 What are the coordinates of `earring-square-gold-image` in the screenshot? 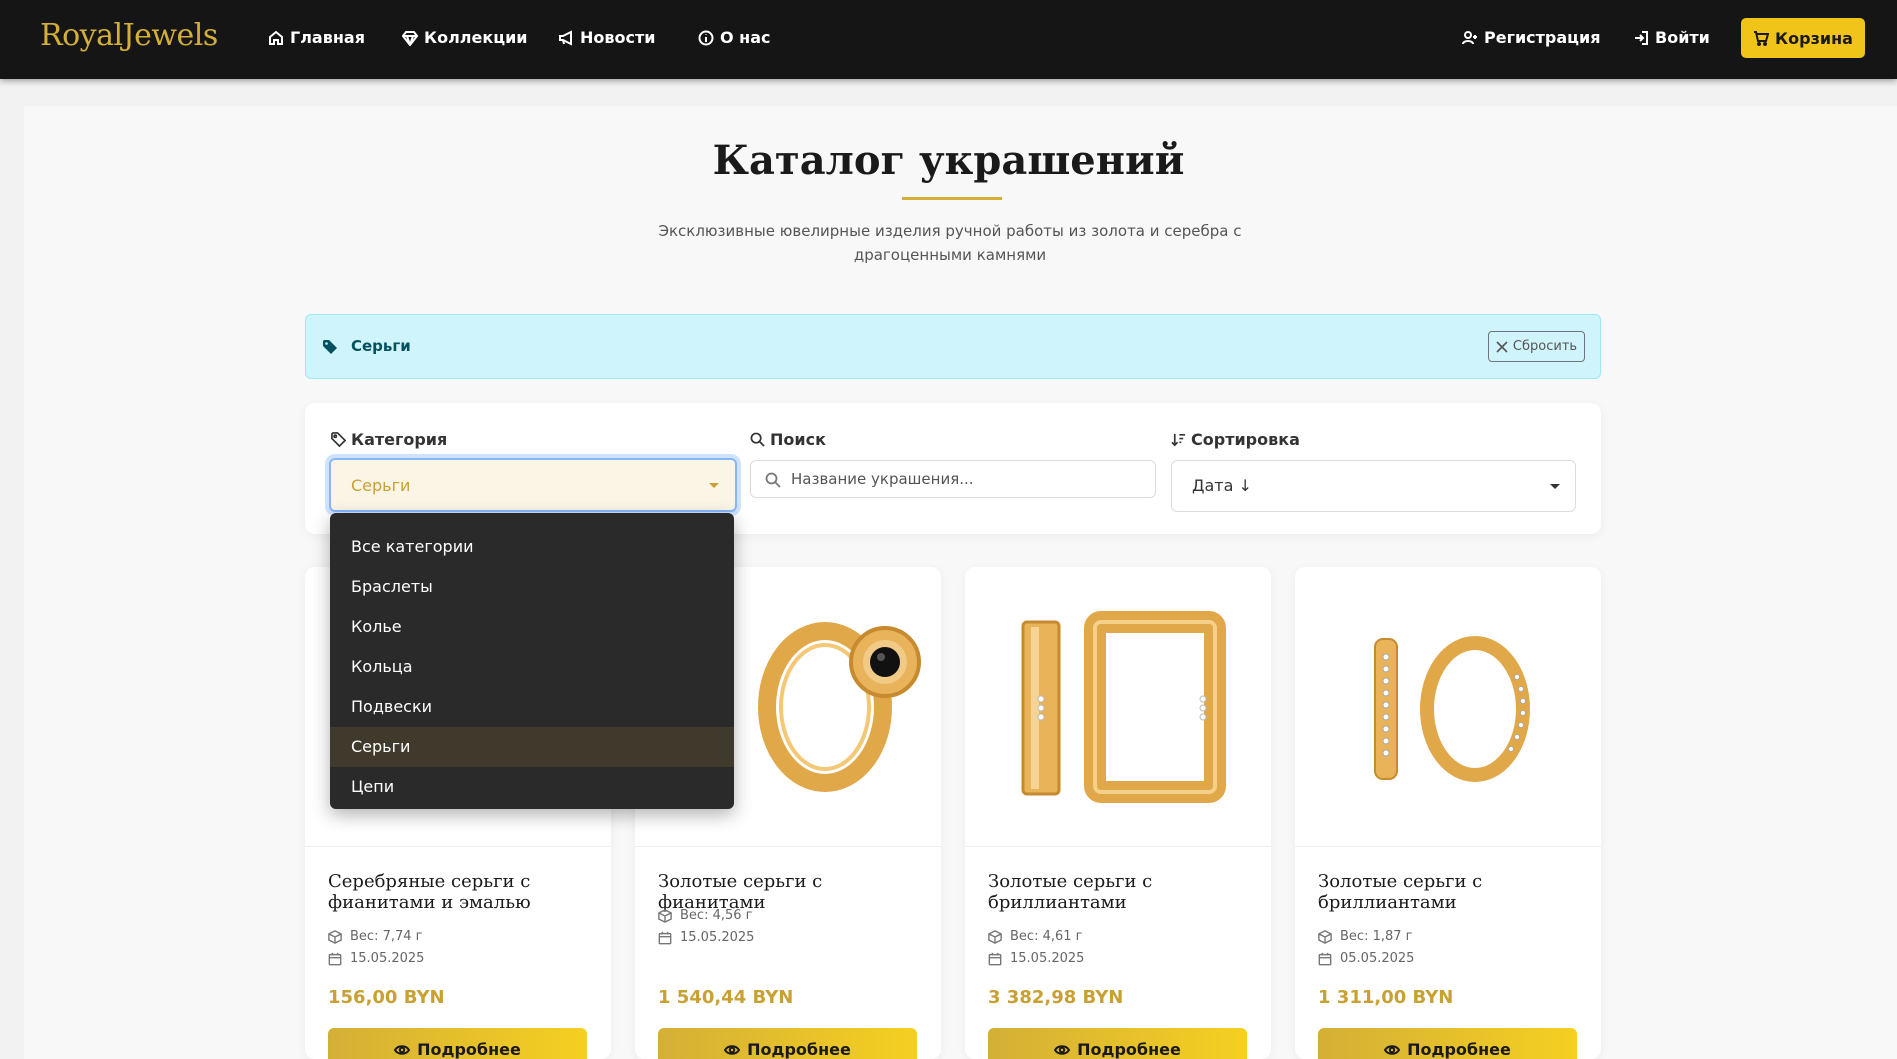 It's located at (1123, 707).